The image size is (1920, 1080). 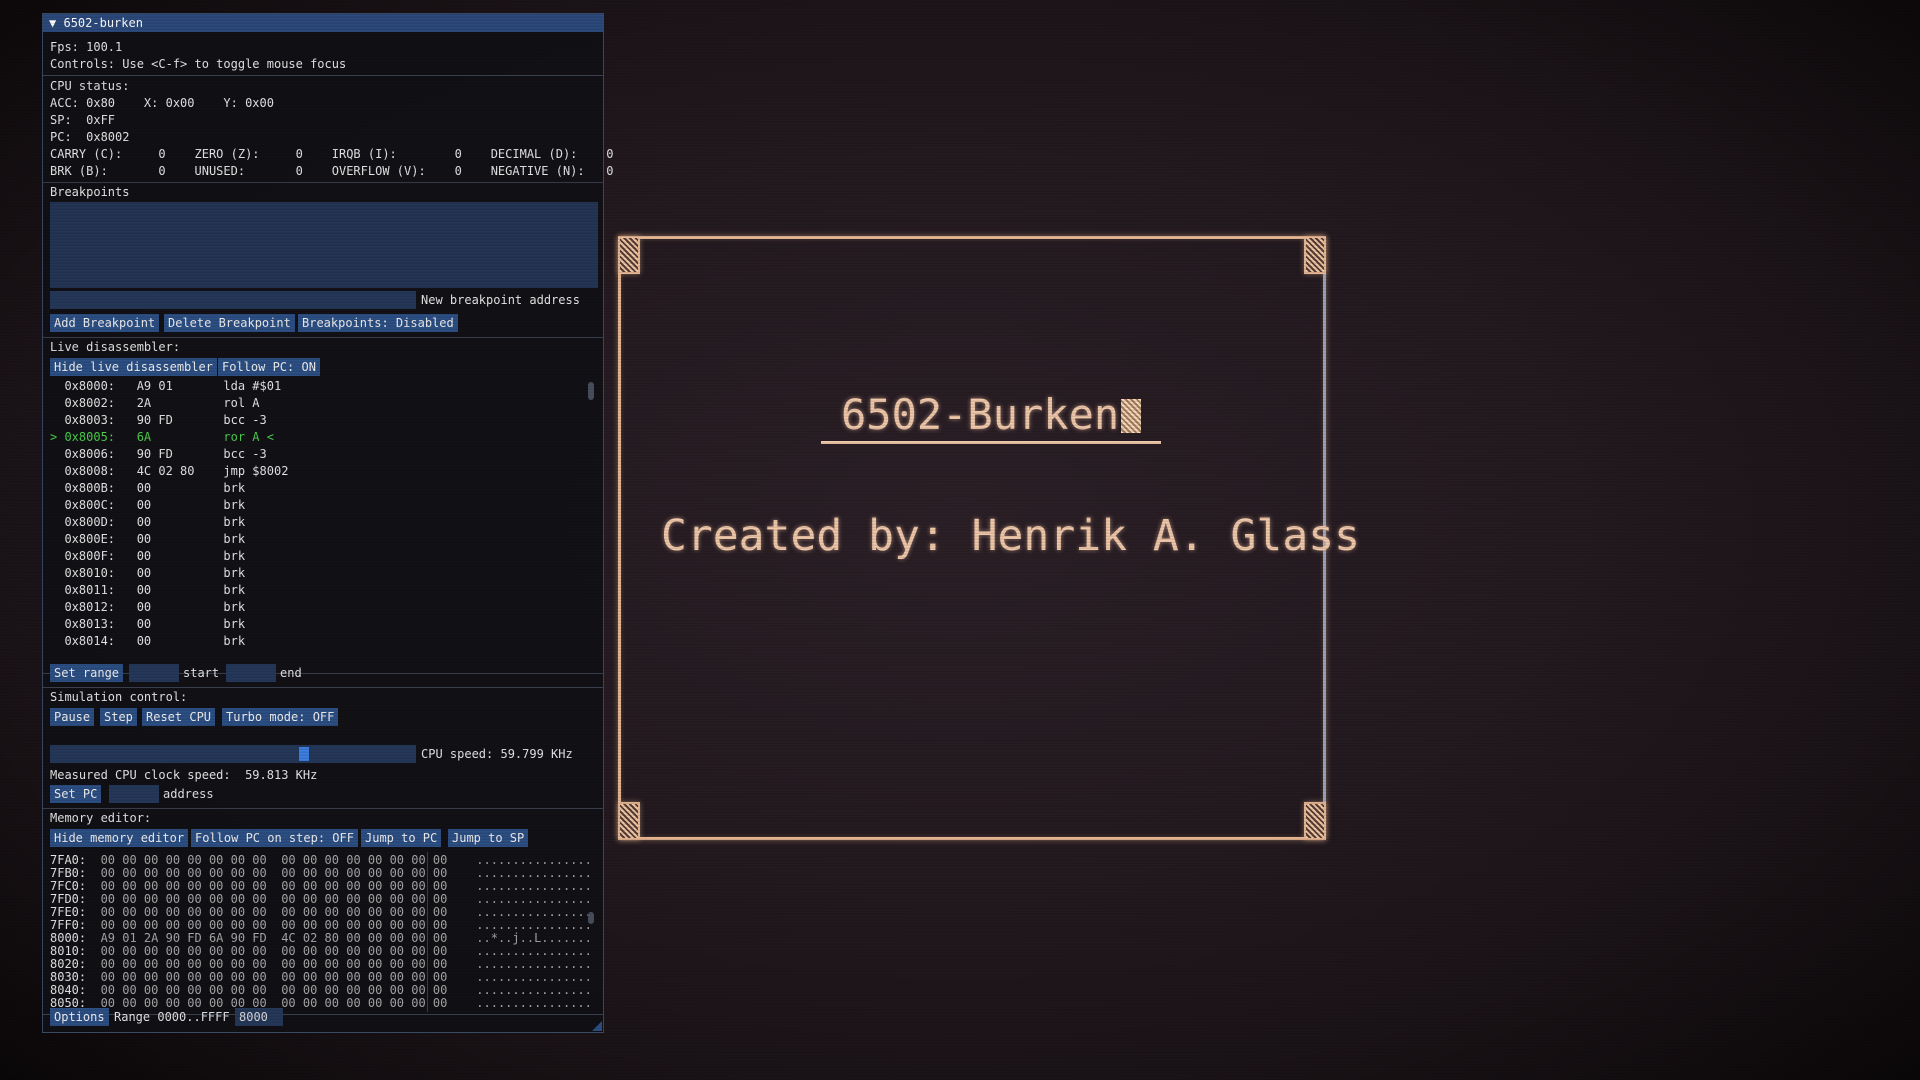 I want to click on collapse-arrow-icon: ▼, so click(x=52, y=23).